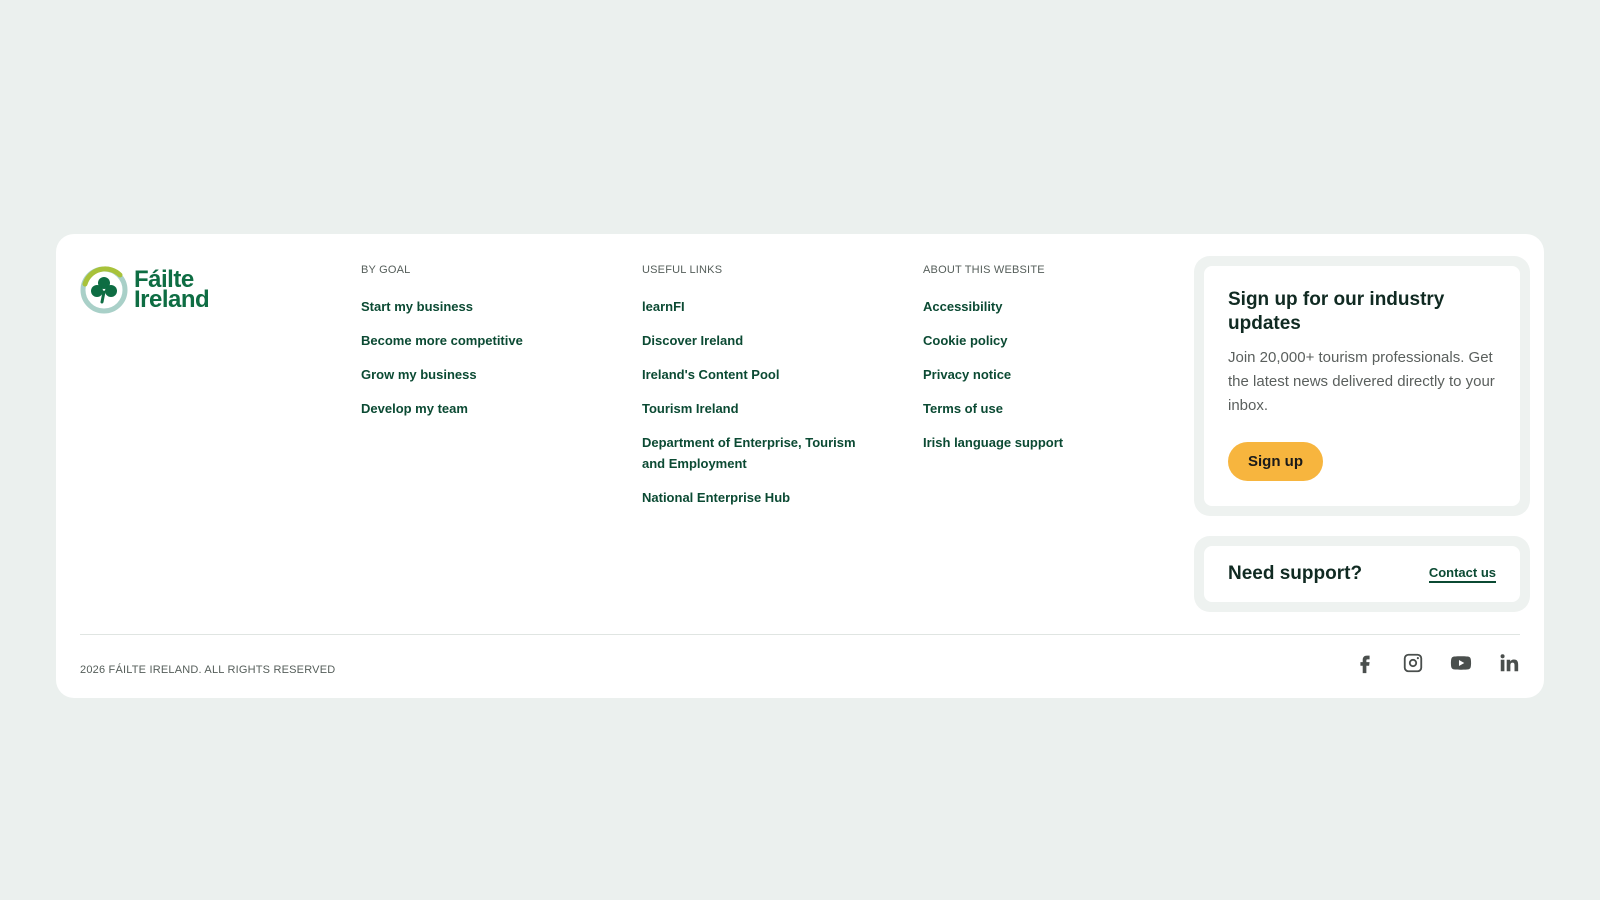 Image resolution: width=1600 pixels, height=900 pixels. I want to click on linkedin-icon, so click(1509, 663).